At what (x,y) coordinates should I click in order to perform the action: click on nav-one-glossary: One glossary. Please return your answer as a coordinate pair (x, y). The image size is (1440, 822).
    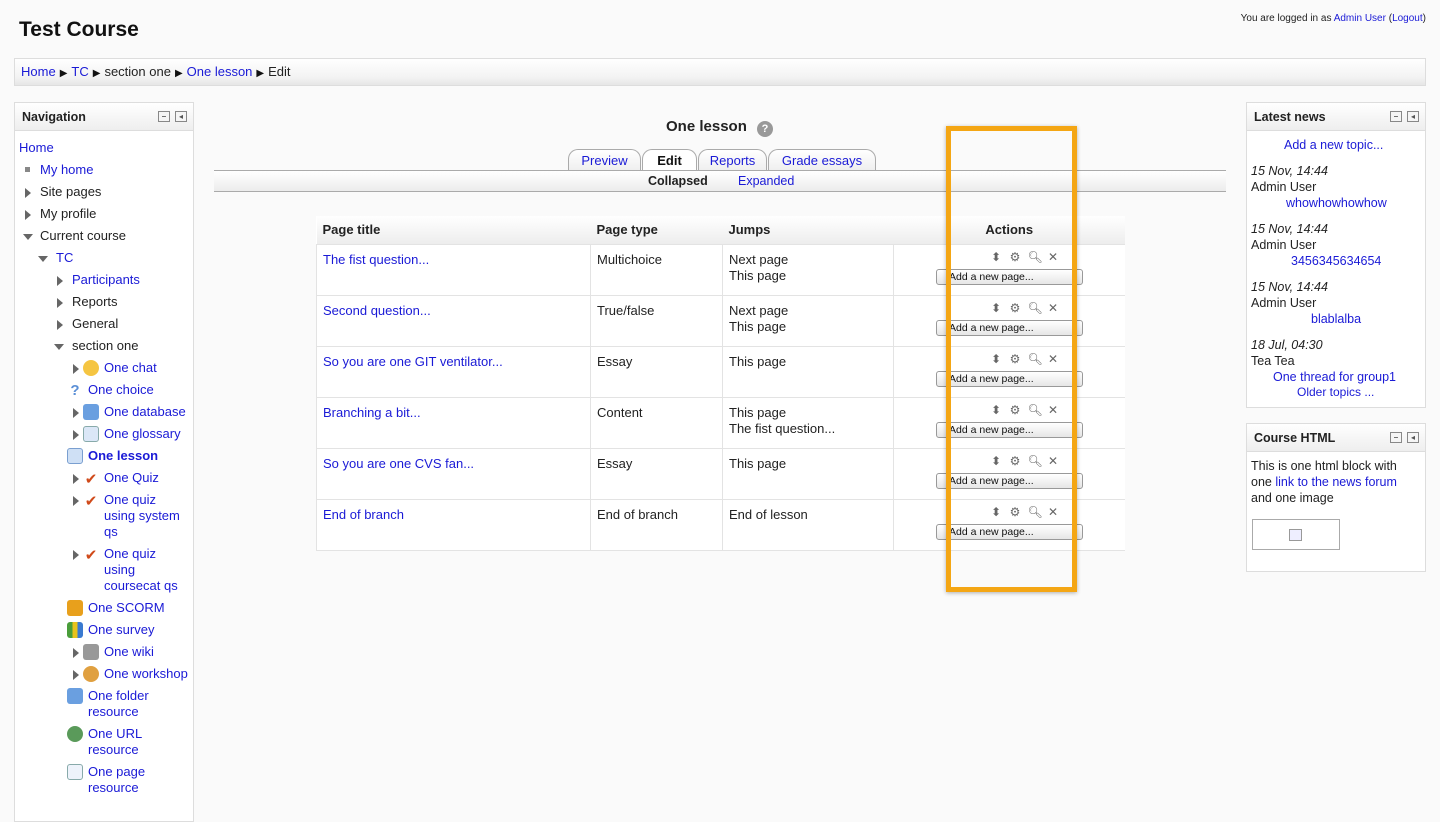
    Looking at the image, I should click on (142, 433).